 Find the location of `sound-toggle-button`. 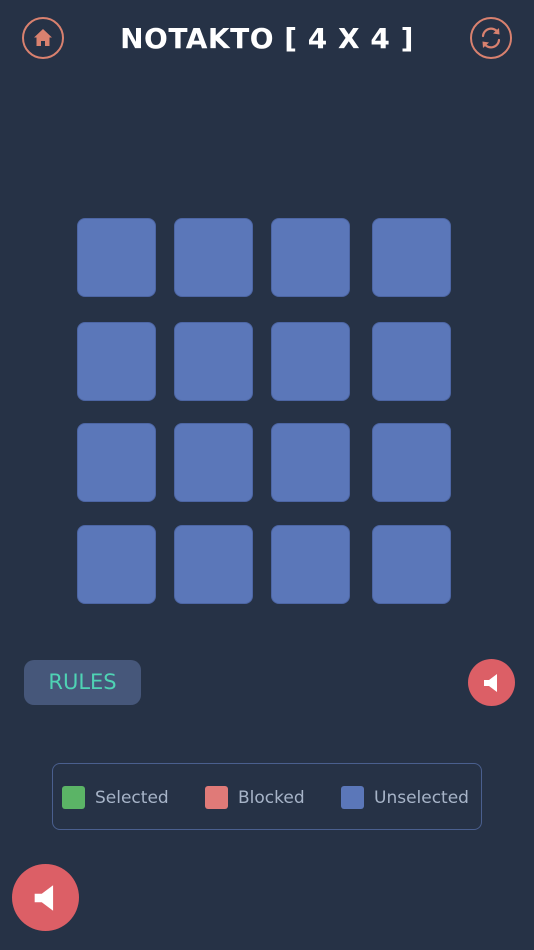

sound-toggle-button is located at coordinates (491, 682).